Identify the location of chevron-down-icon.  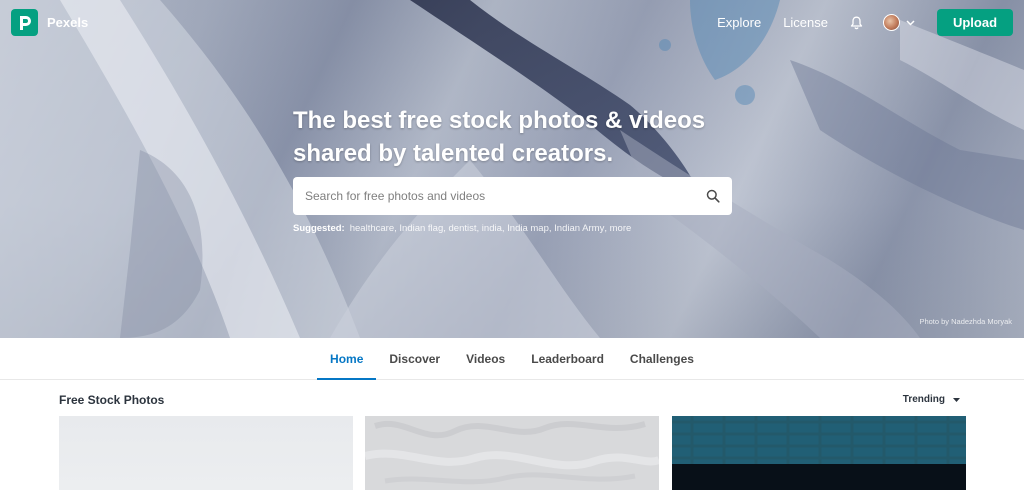
(910, 22).